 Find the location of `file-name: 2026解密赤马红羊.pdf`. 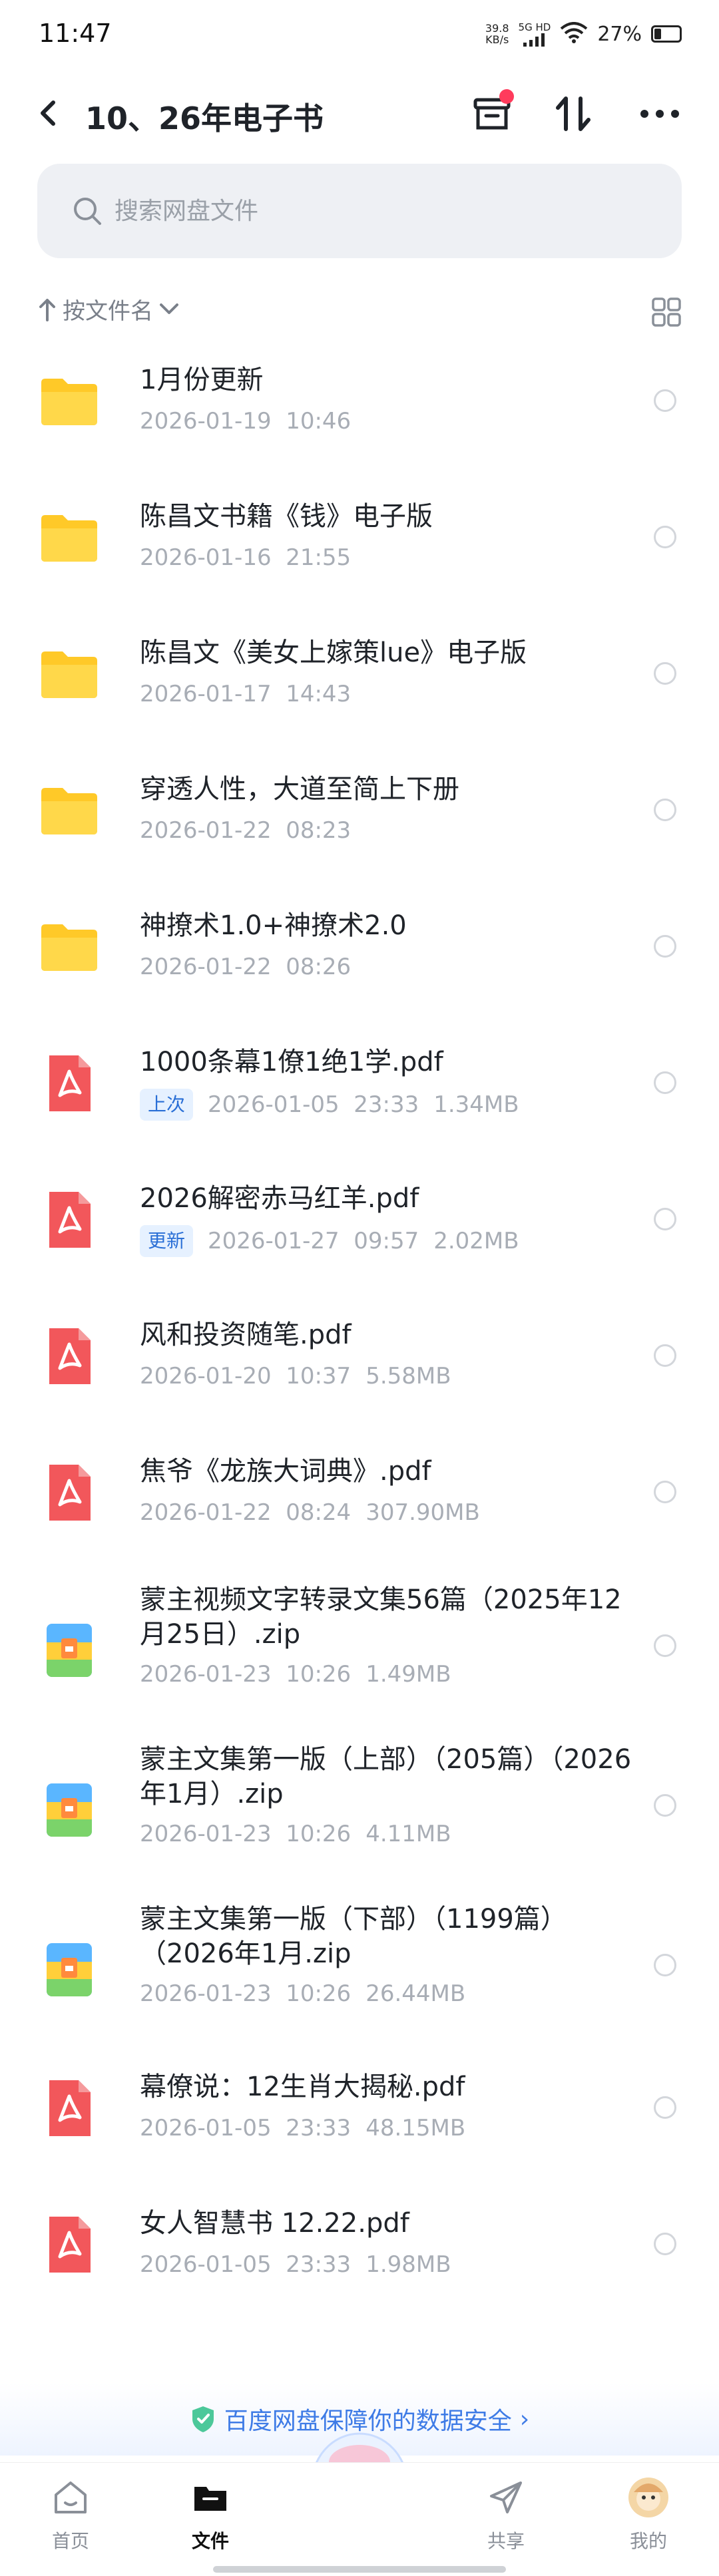

file-name: 2026解密赤马红羊.pdf is located at coordinates (279, 1198).